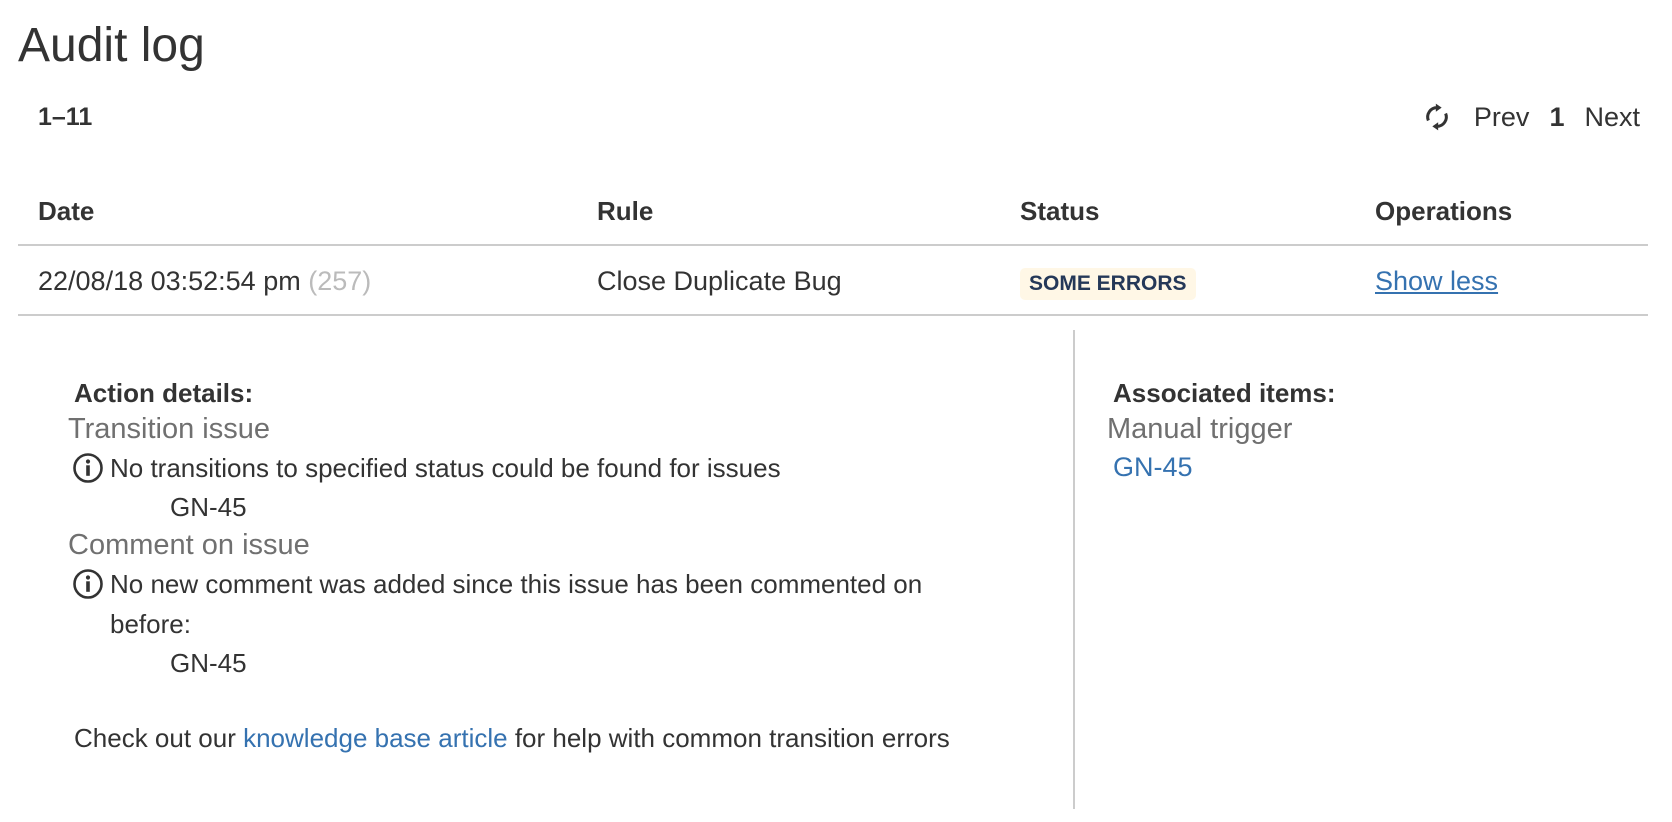  What do you see at coordinates (719, 281) in the screenshot?
I see `row-rule-name: Close Duplicate Bug` at bounding box center [719, 281].